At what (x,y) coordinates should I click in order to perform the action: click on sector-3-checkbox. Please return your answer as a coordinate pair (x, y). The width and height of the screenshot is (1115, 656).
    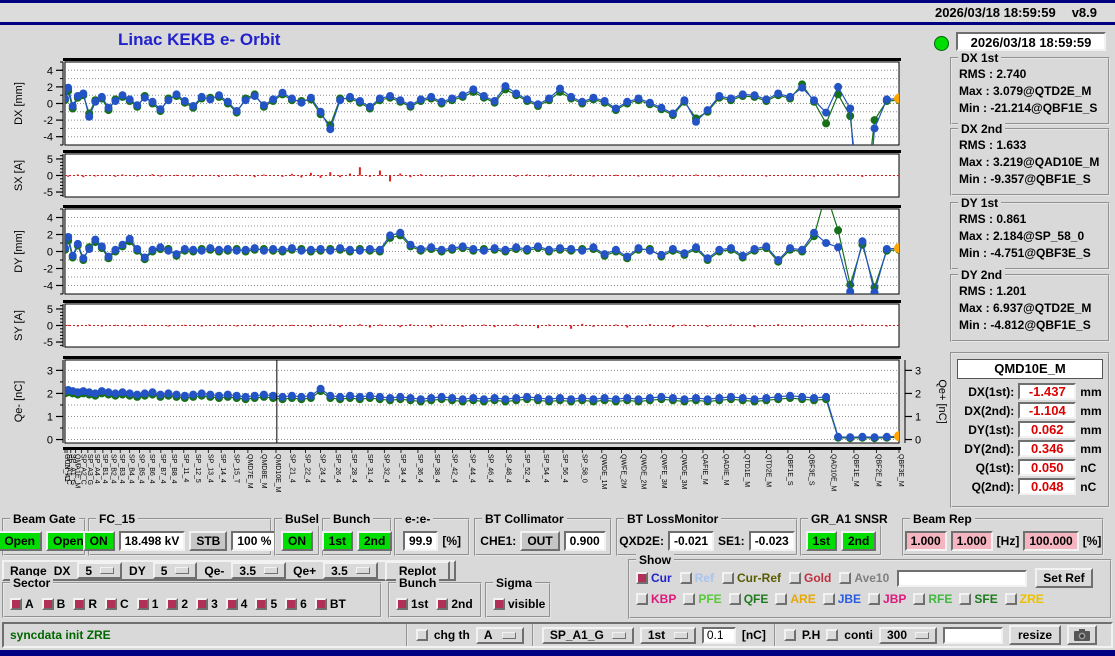
    Looking at the image, I should click on (202, 604).